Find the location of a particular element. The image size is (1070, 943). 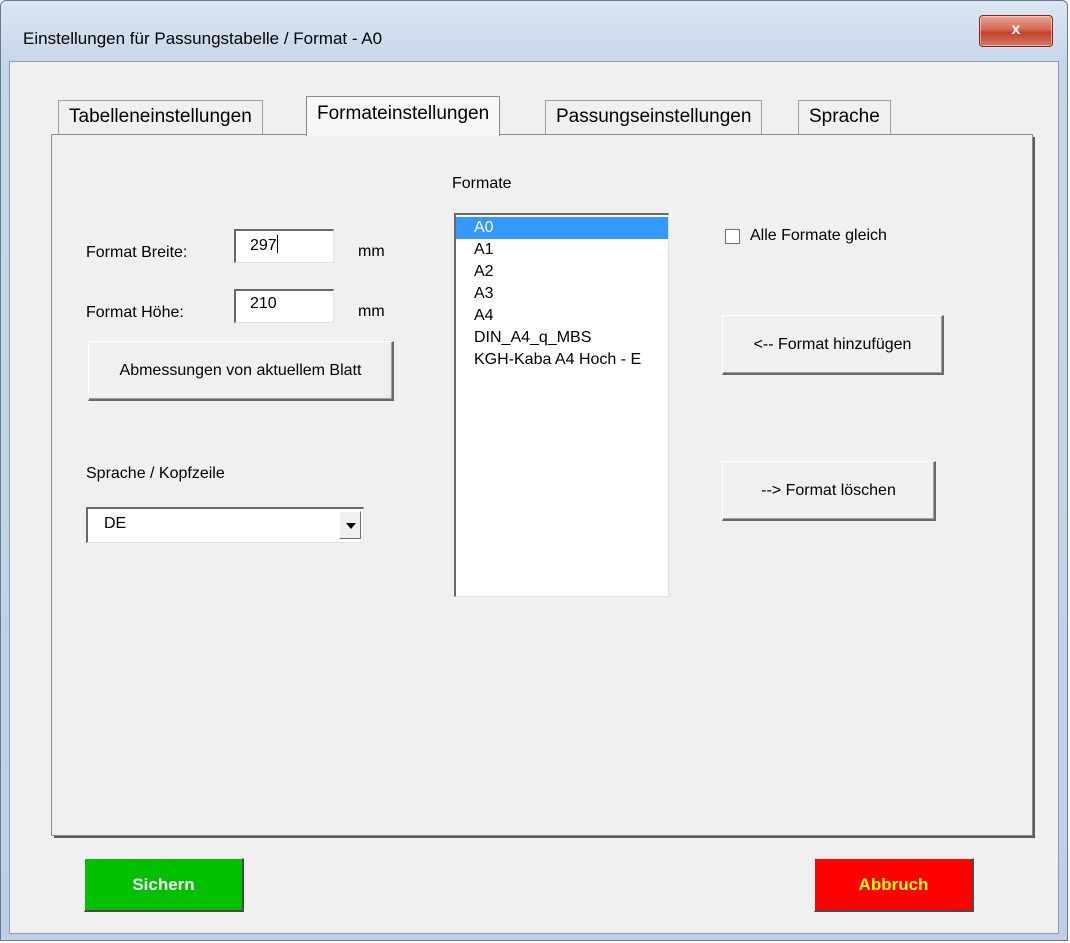

delete-format-label: --> Format löschen is located at coordinates (828, 490).